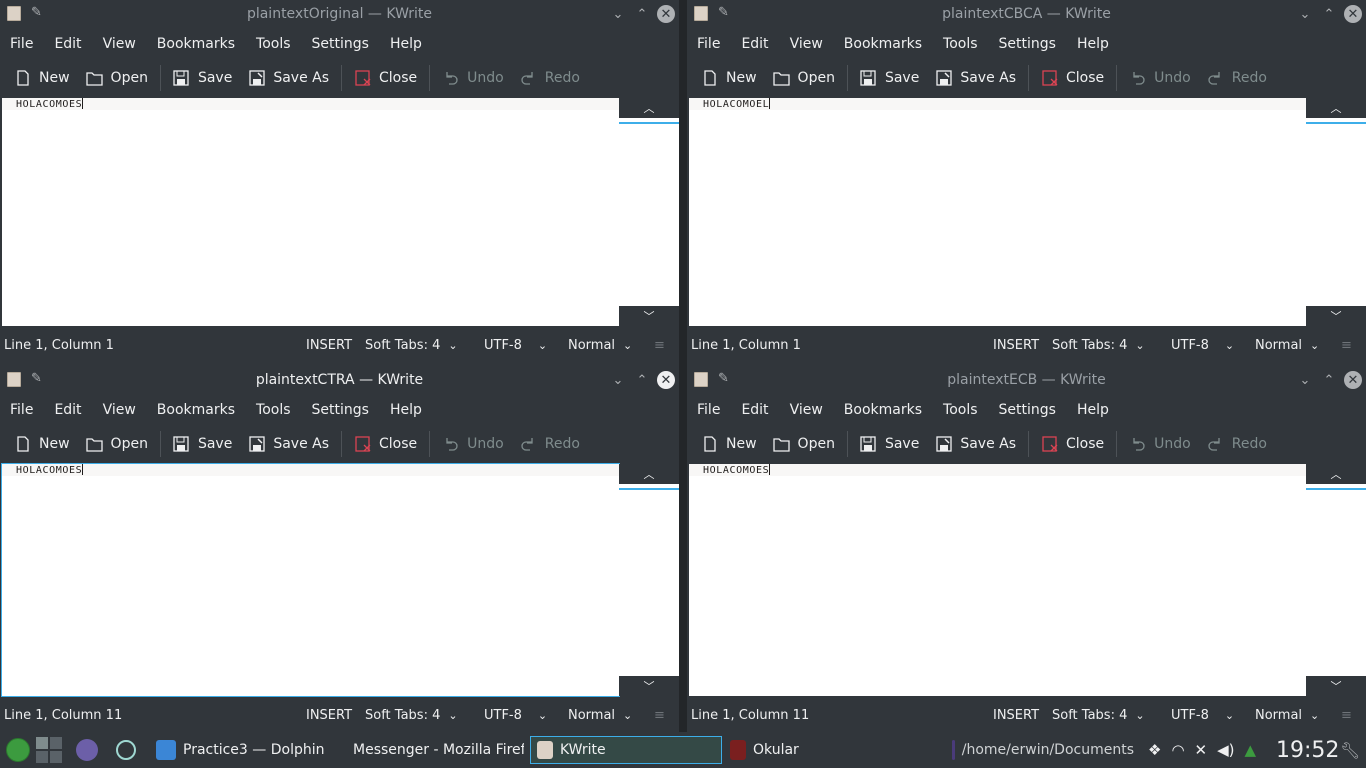 This screenshot has height=768, width=1366. What do you see at coordinates (435, 750) in the screenshot?
I see `task-firefox: Messenger - Mozilla Firef` at bounding box center [435, 750].